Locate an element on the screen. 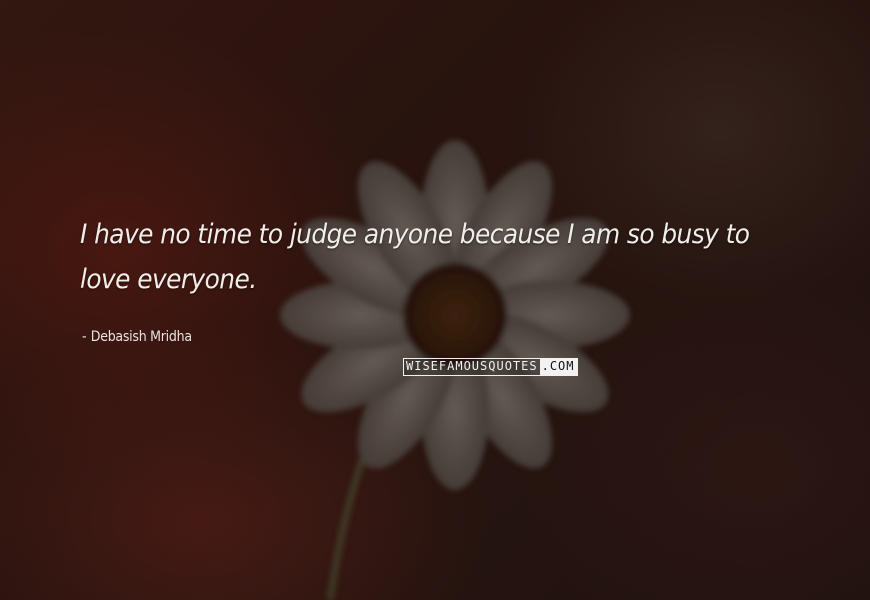 The height and width of the screenshot is (600, 870). author-dash: - is located at coordinates (84, 337).